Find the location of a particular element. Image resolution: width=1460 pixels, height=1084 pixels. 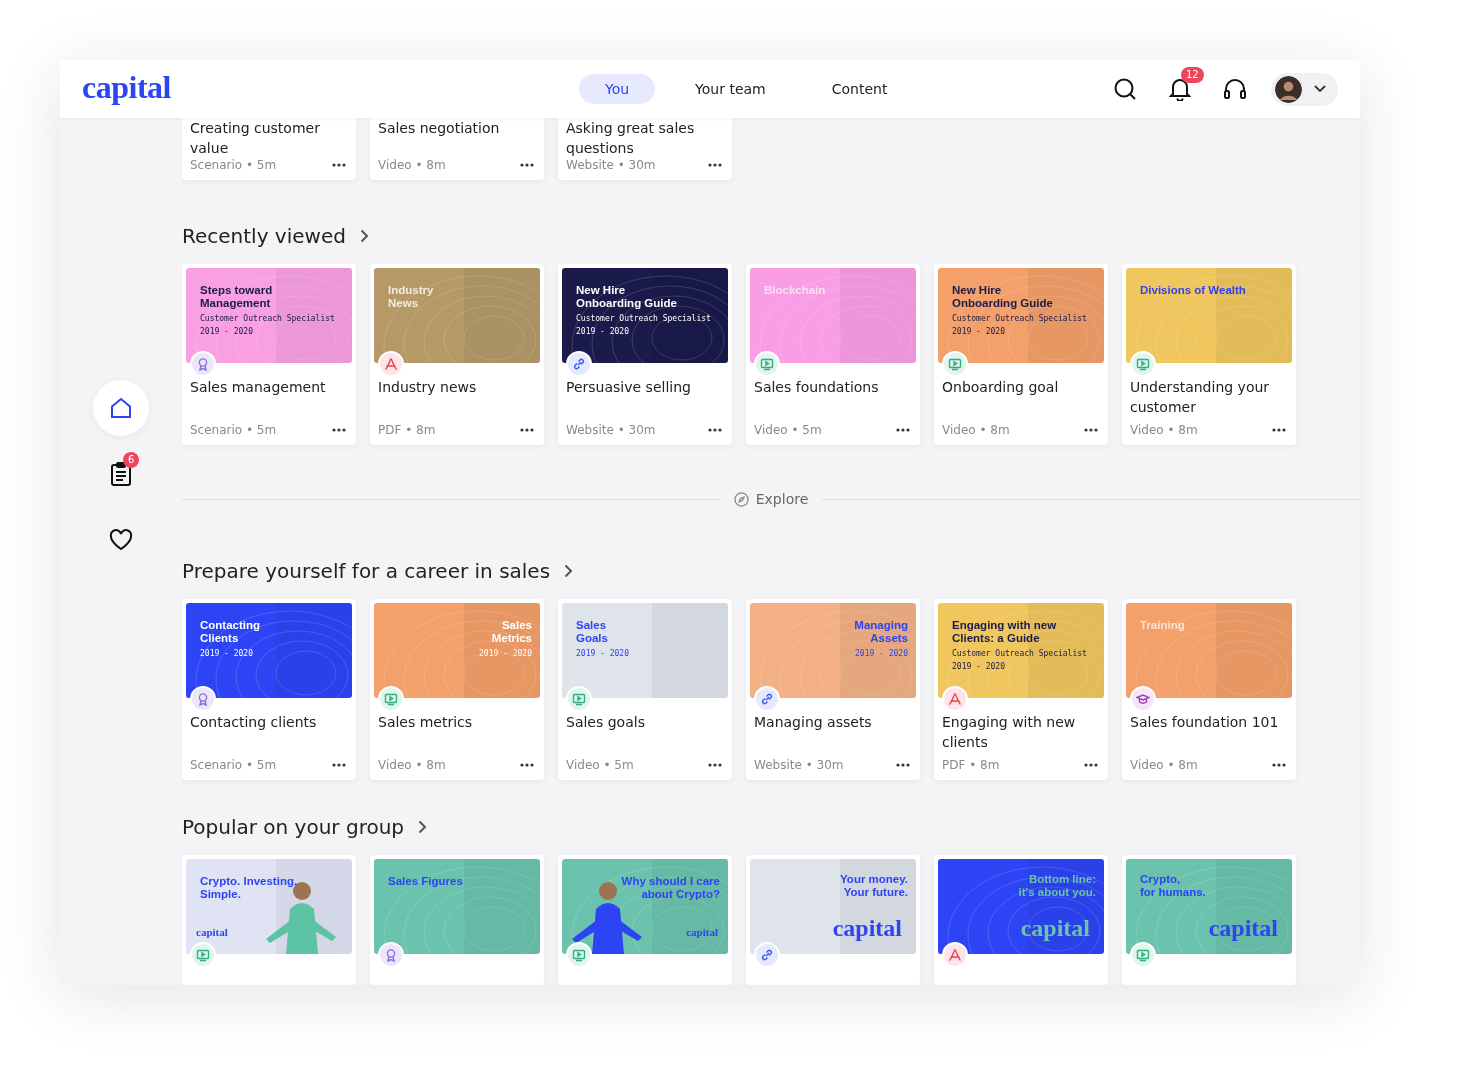

course-card: Managing Assets 2019 - 2020 Managing assets Website • 30m is located at coordinates (833, 689).